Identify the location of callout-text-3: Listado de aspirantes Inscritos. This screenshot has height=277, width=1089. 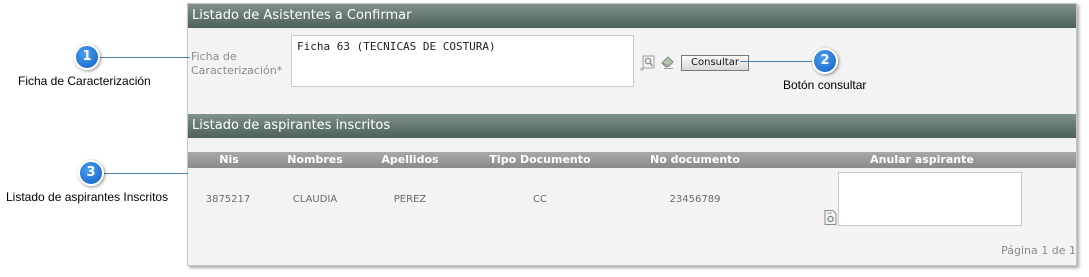
(87, 197).